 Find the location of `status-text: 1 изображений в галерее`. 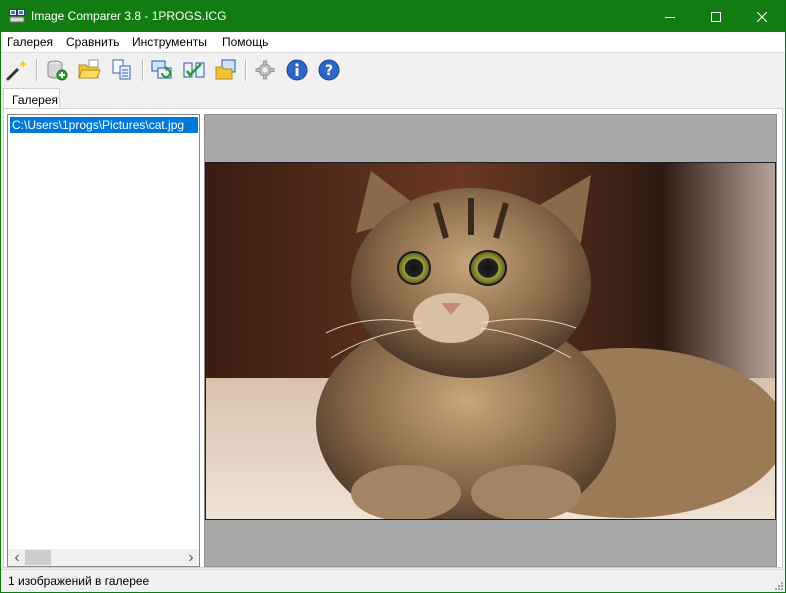

status-text: 1 изображений в галерее is located at coordinates (79, 581).